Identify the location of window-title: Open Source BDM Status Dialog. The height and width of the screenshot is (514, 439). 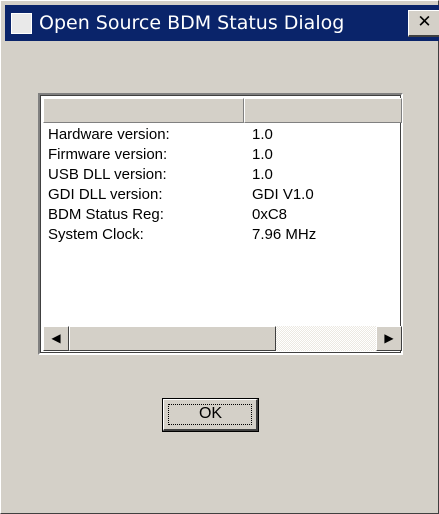
(192, 23).